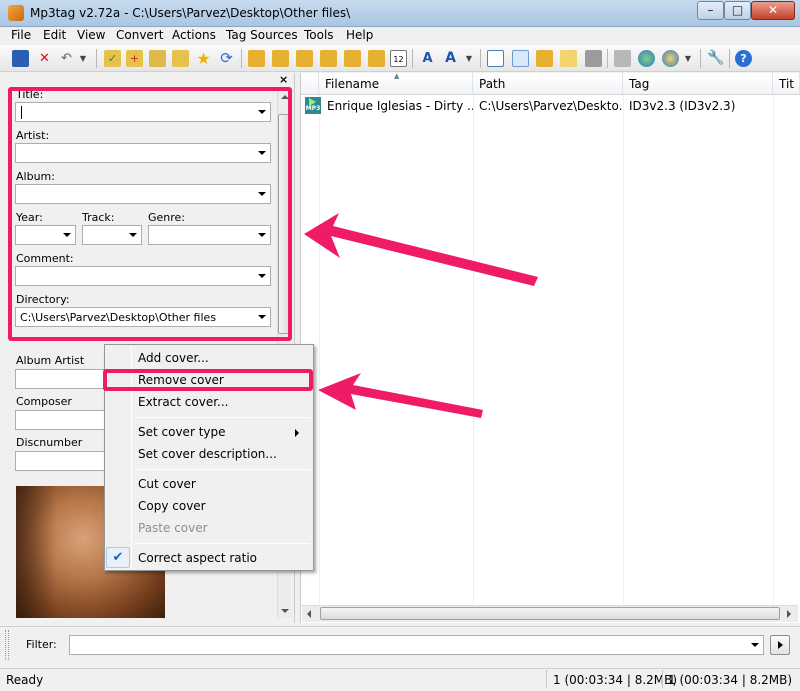 The image size is (800, 691). I want to click on filter-go-button, so click(780, 645).